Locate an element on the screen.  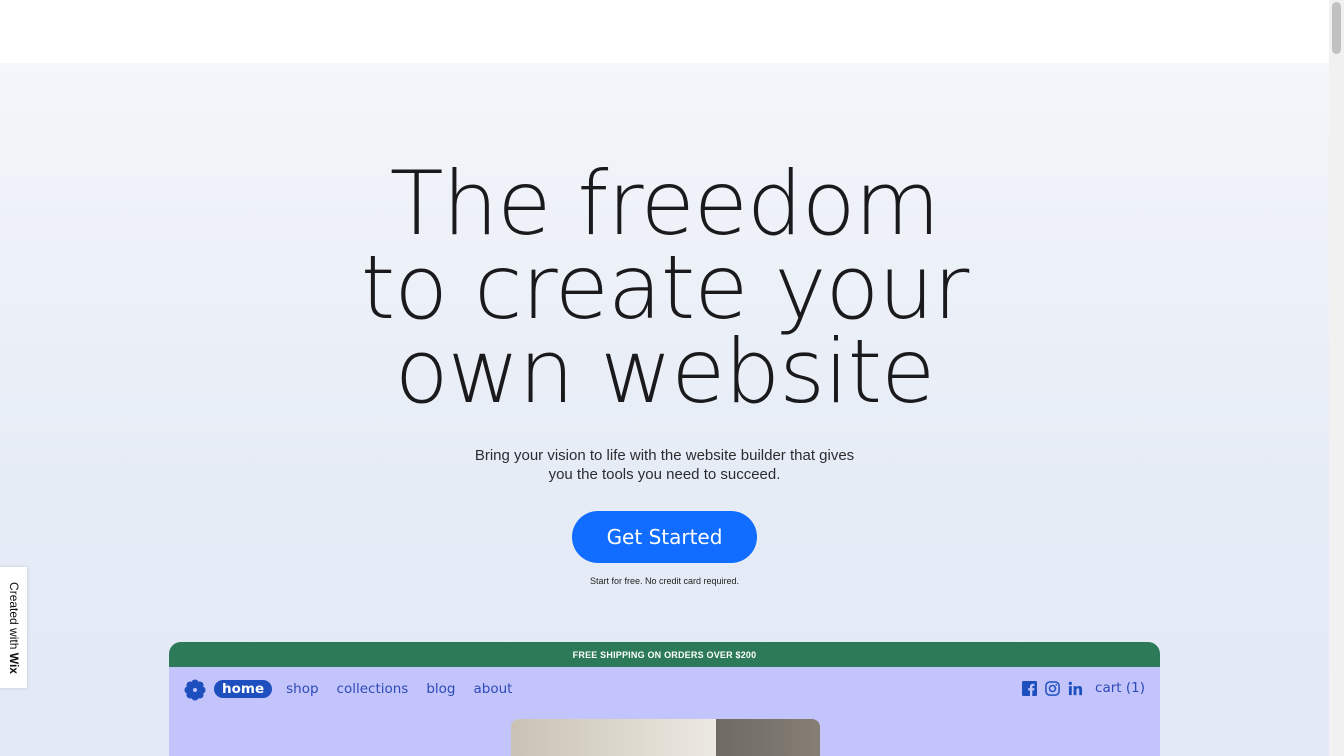
created-with-wix-badge: Created with Wix is located at coordinates (13, 627).